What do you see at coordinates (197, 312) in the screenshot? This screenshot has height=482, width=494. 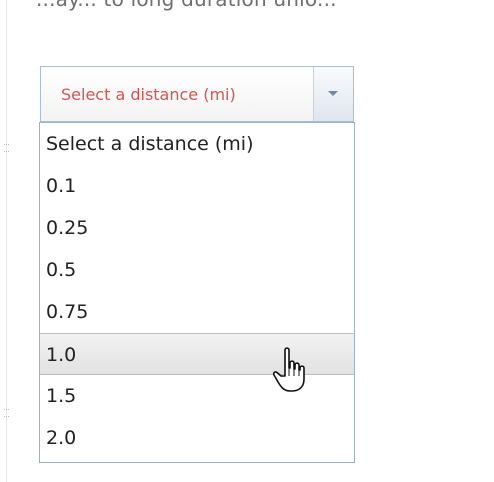 I see `option-0-75: 0.75` at bounding box center [197, 312].